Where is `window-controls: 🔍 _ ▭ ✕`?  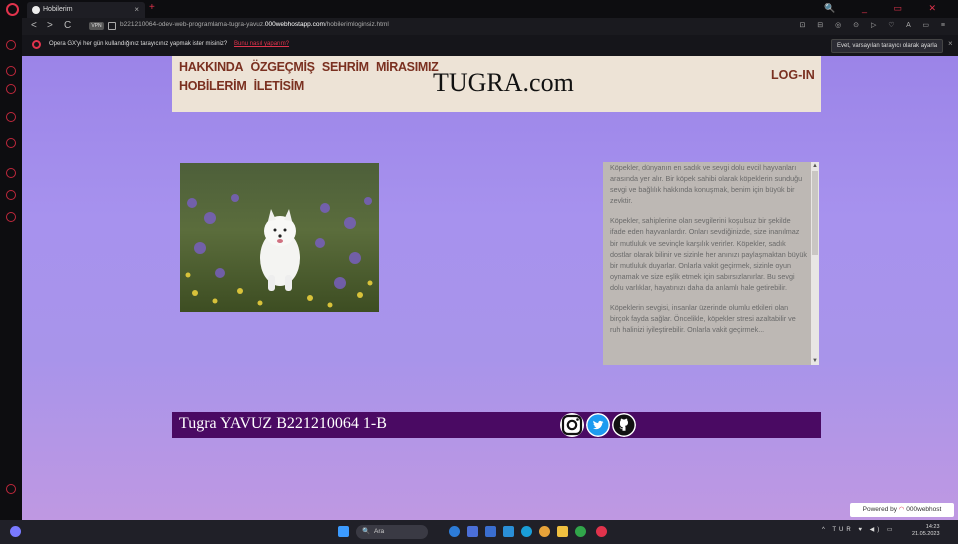
window-controls: 🔍 _ ▭ ✕ is located at coordinates (886, 8).